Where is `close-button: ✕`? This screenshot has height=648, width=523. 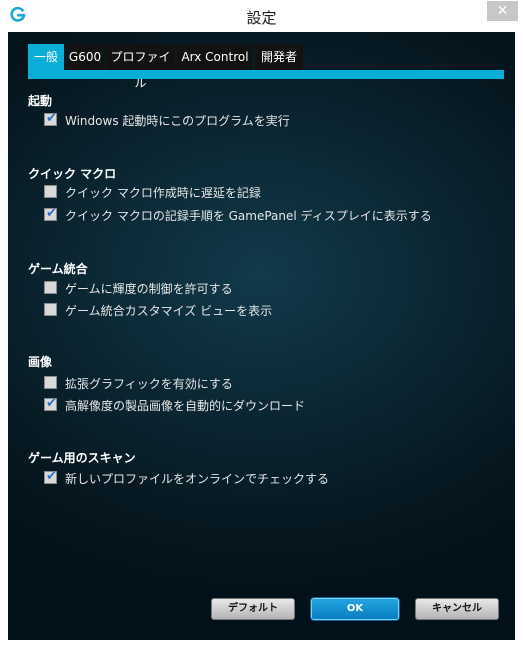
close-button: ✕ is located at coordinates (502, 11).